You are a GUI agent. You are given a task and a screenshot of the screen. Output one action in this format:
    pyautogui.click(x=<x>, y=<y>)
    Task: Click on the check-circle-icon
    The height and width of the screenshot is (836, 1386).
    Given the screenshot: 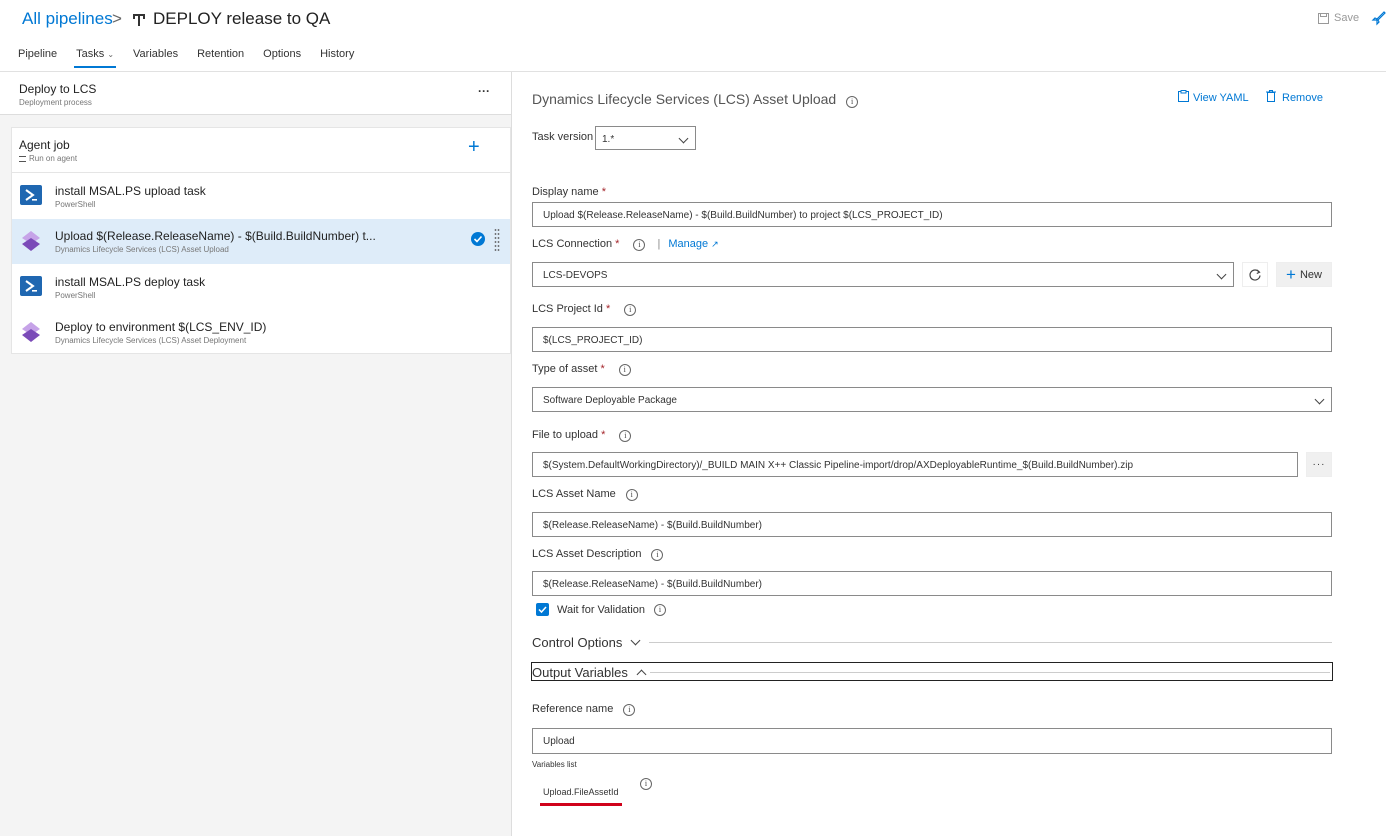 What is the action you would take?
    pyautogui.click(x=478, y=239)
    